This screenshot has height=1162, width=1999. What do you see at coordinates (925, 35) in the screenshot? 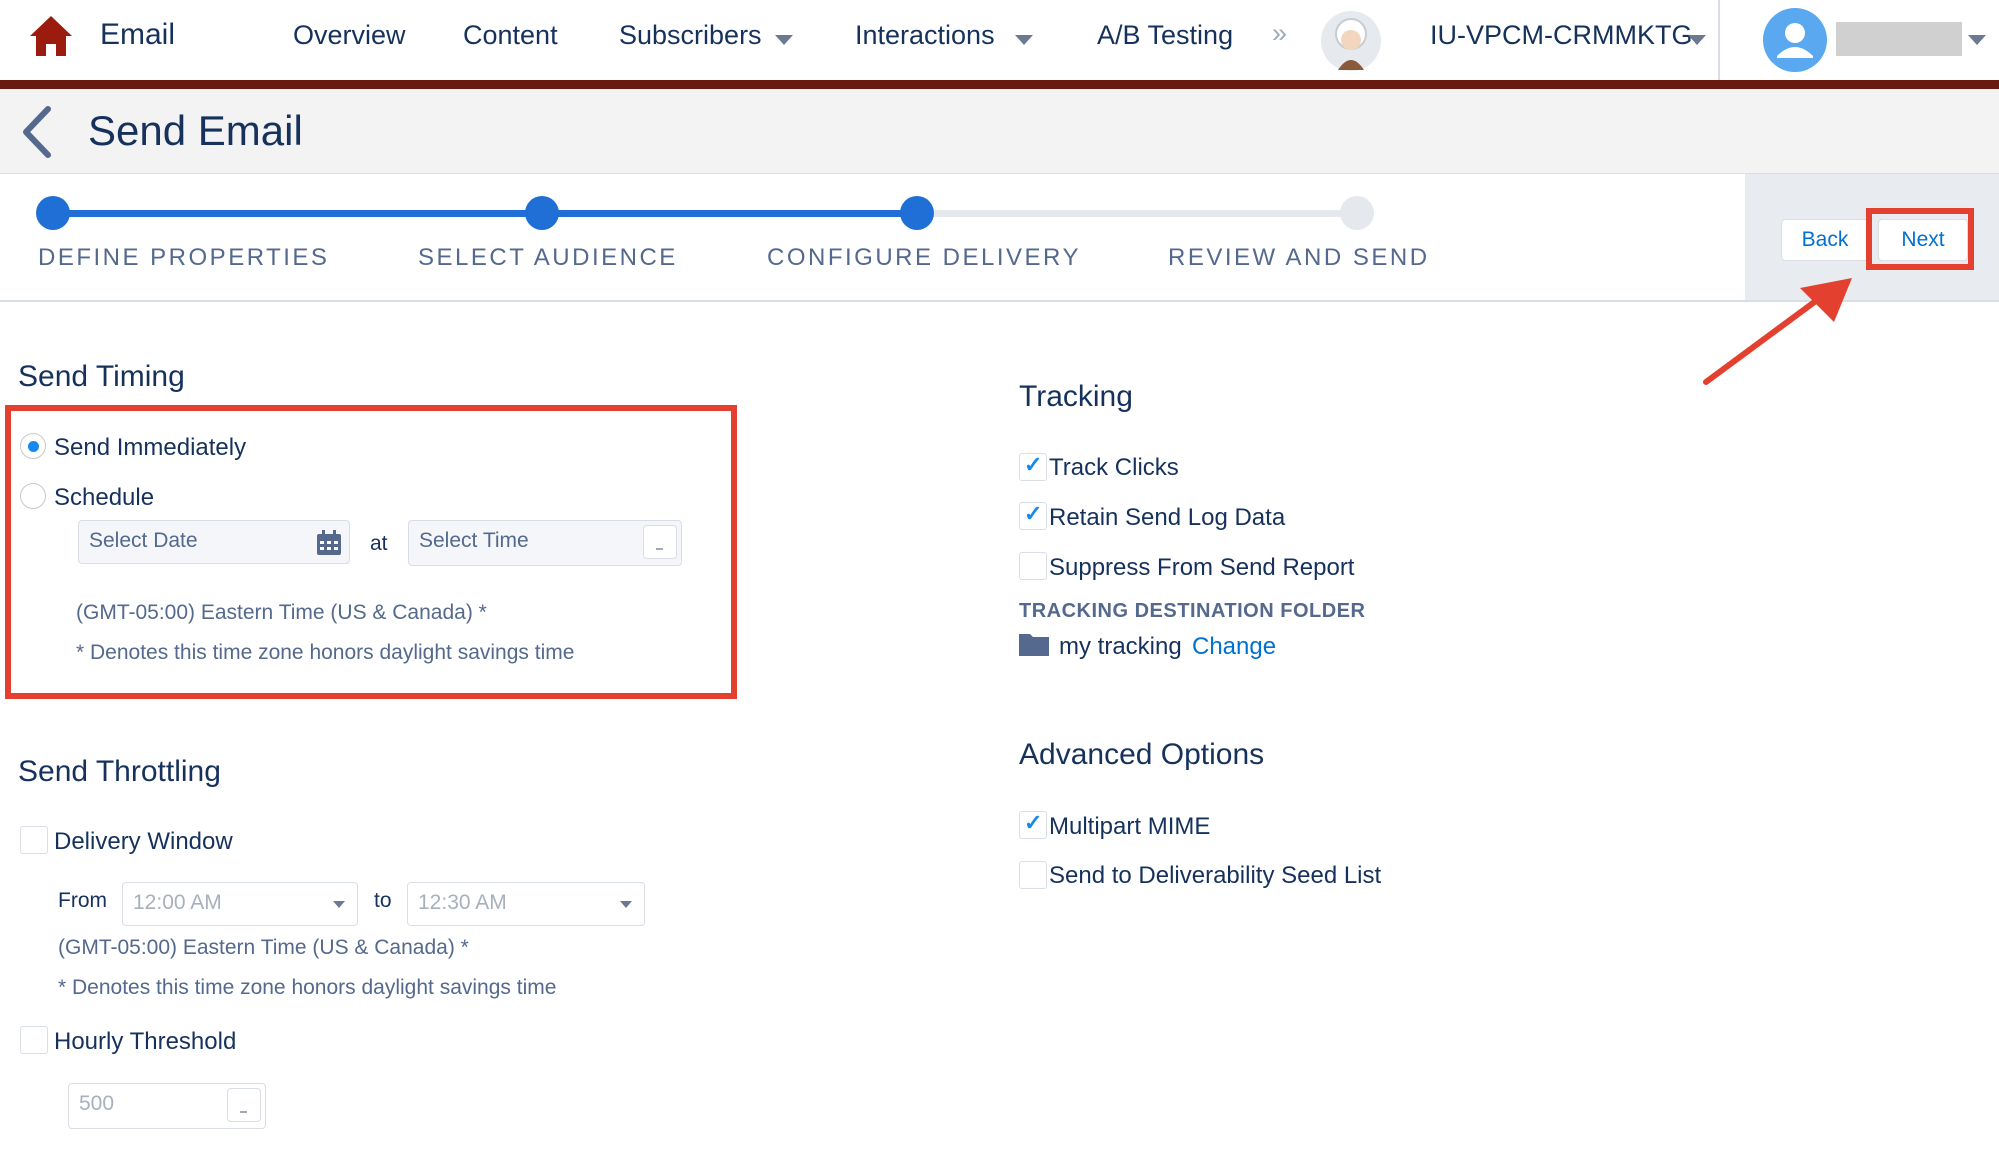
I see `nav-interactions: Interactions` at bounding box center [925, 35].